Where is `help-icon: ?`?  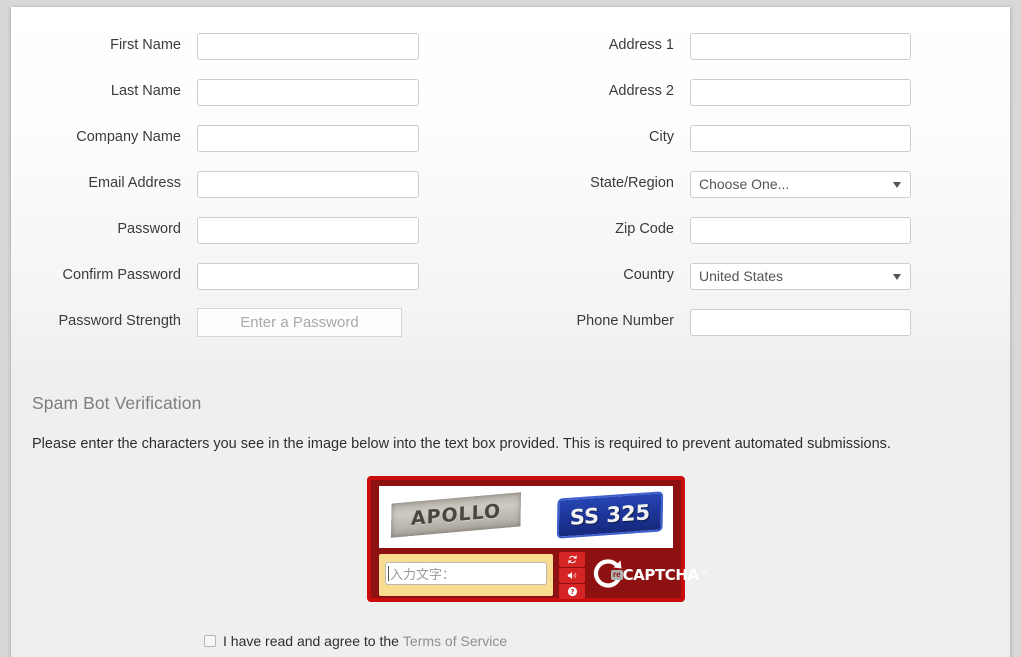
help-icon: ? is located at coordinates (572, 591).